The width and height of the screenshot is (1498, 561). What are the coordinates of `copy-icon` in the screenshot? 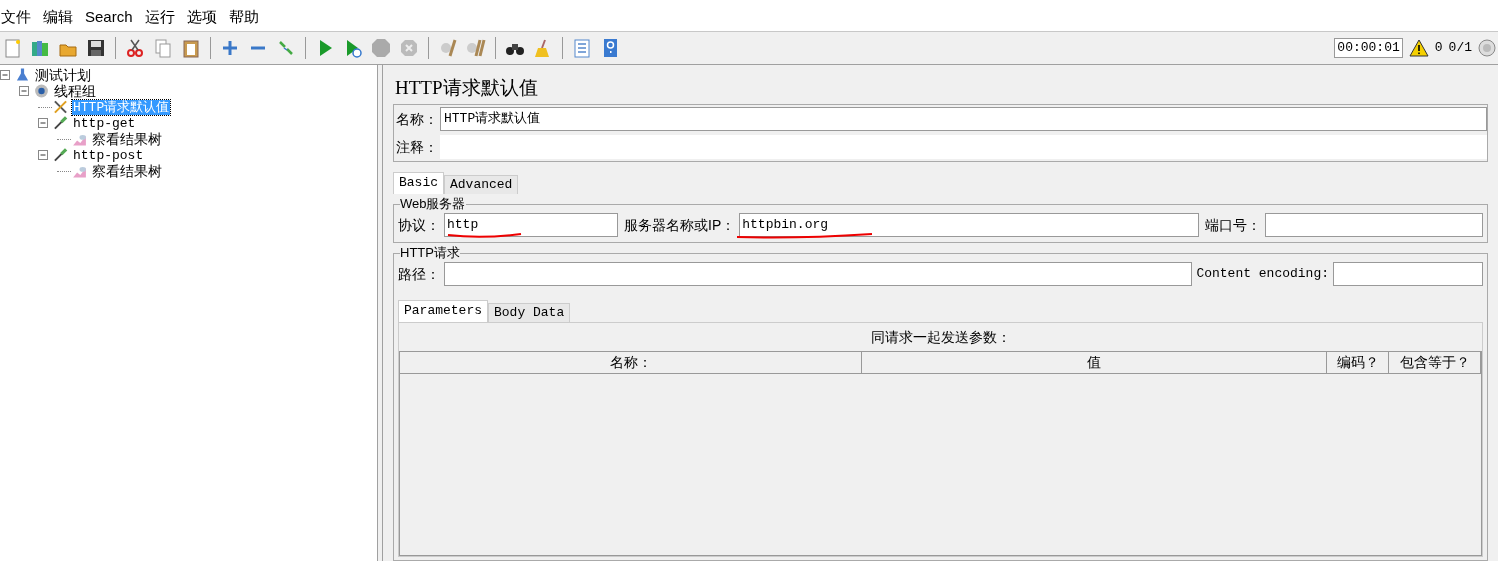 It's located at (163, 48).